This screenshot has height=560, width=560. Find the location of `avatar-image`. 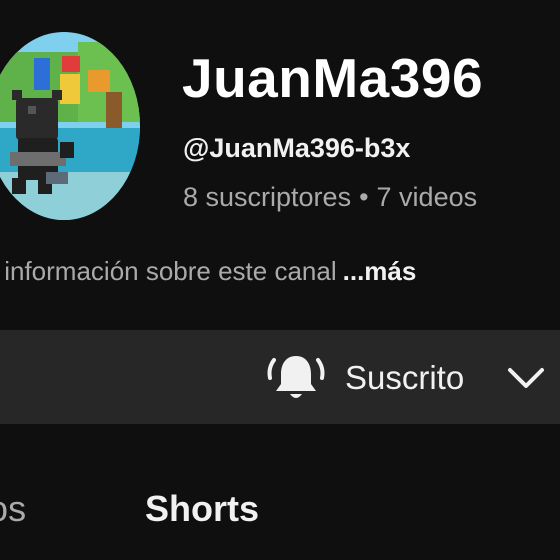

avatar-image is located at coordinates (70, 126).